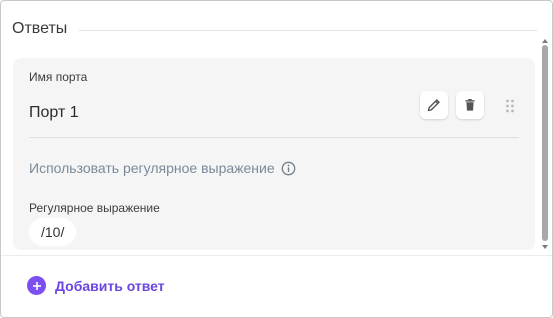  I want to click on section-title: Ответы, so click(40, 28).